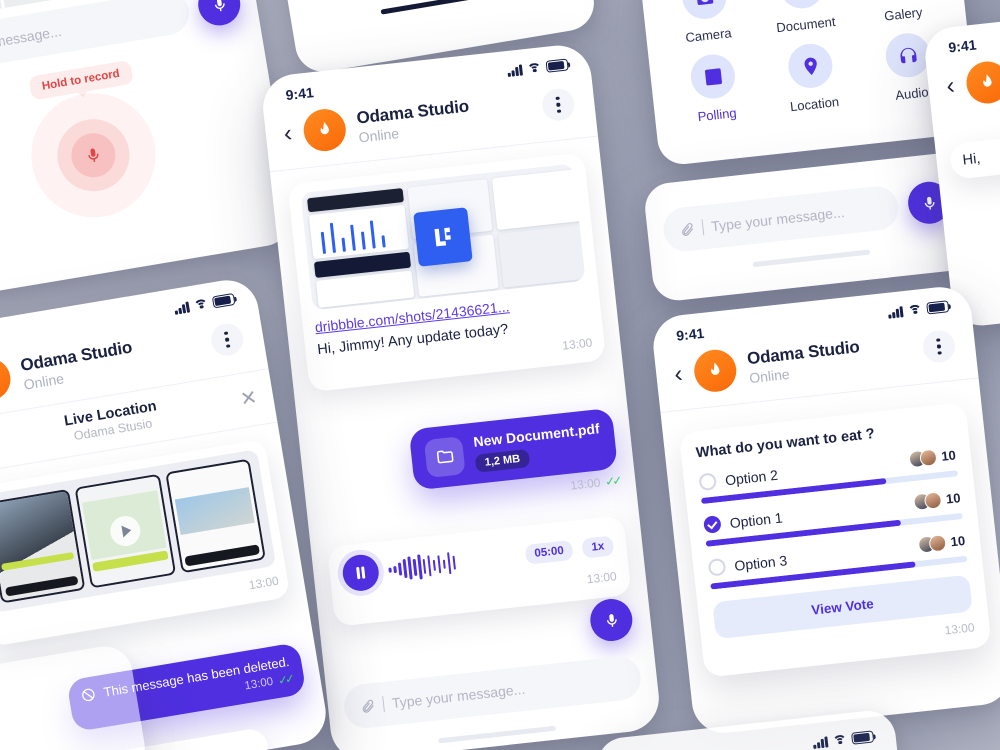 The image size is (1000, 750). Describe the element at coordinates (502, 461) in the screenshot. I see `document-size: 1,2 MB` at that location.